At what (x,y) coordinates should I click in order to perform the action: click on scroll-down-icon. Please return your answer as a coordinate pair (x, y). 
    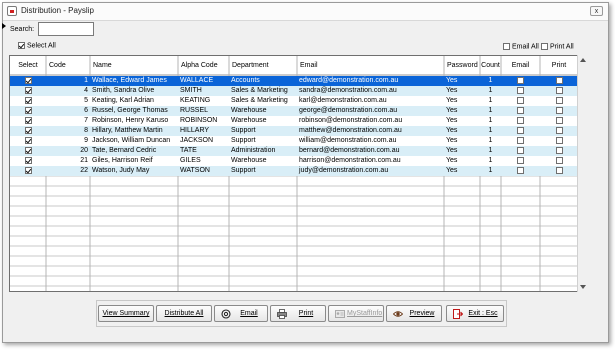
    Looking at the image, I should click on (583, 287).